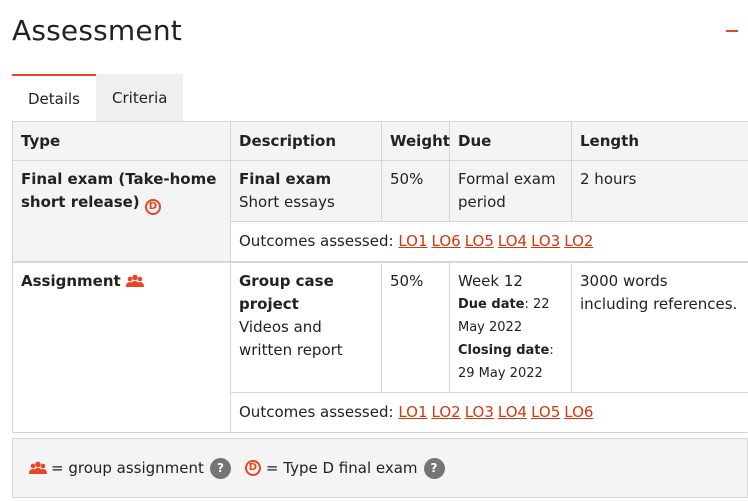  I want to click on legend-typed: D = Type D final exam ?, so click(344, 468).